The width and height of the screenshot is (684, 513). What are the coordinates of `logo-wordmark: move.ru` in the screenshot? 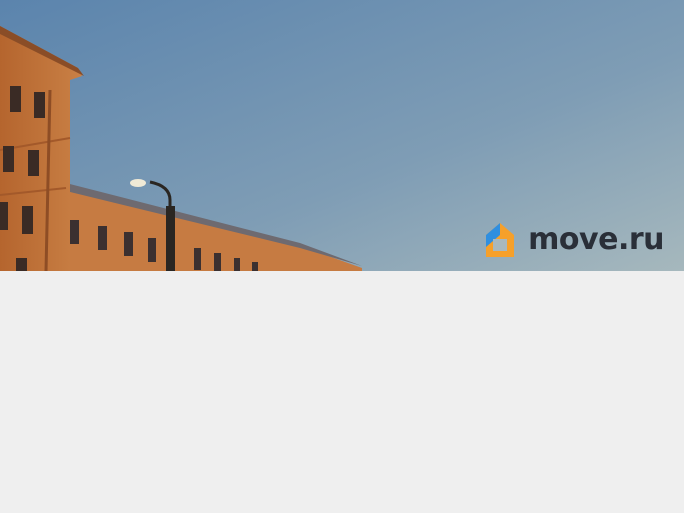 It's located at (596, 239).